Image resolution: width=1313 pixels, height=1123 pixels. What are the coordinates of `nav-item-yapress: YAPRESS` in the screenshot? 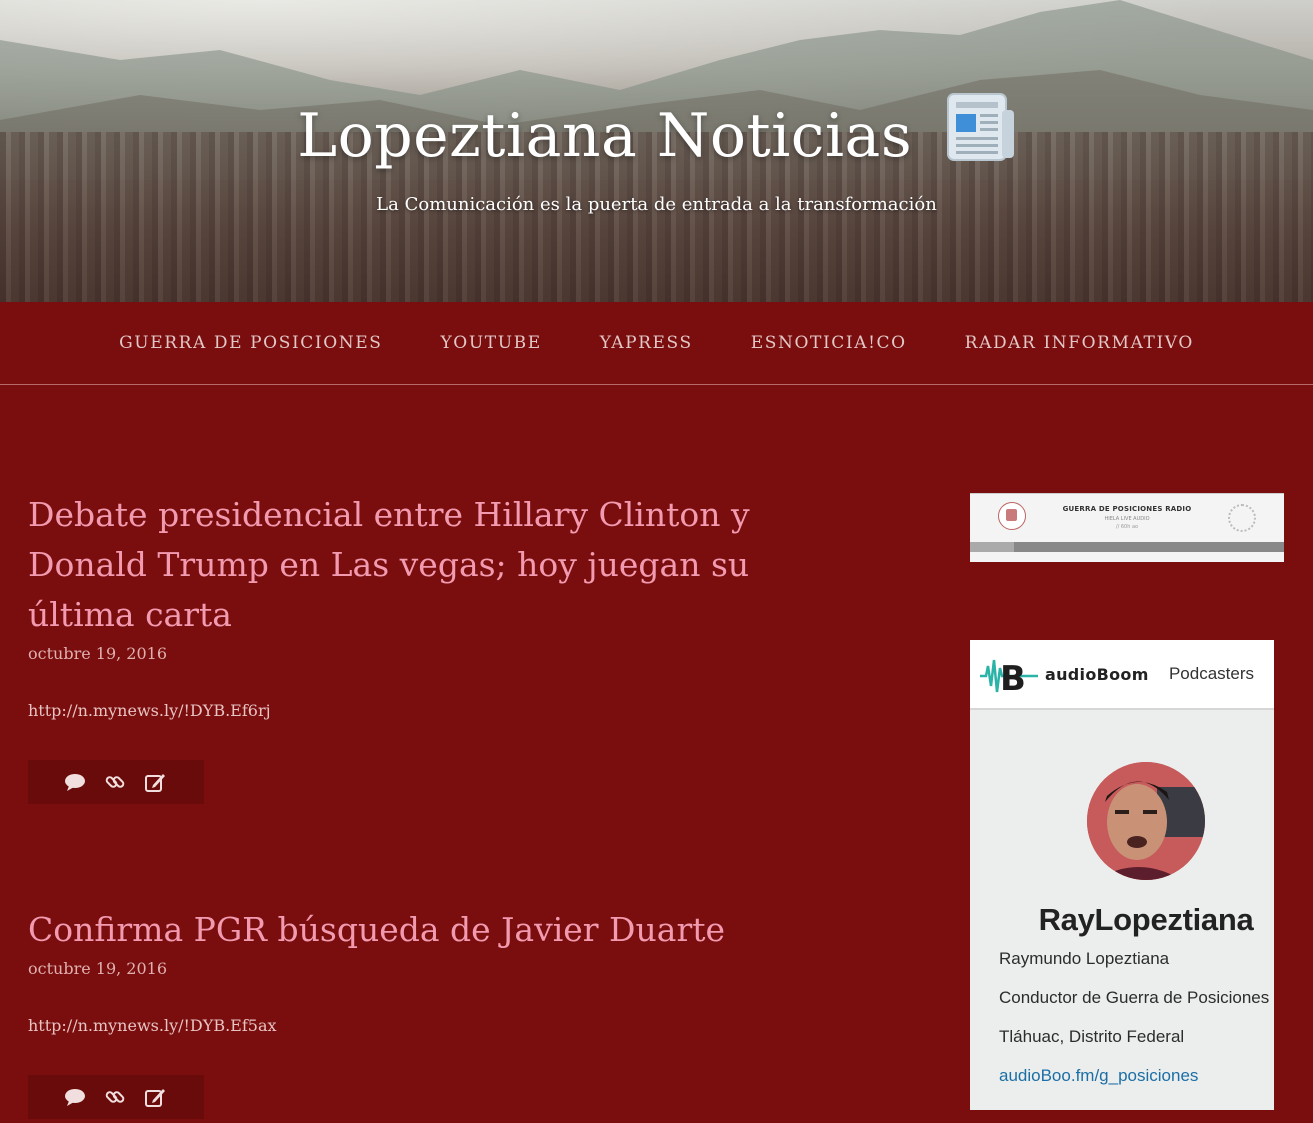 It's located at (646, 343).